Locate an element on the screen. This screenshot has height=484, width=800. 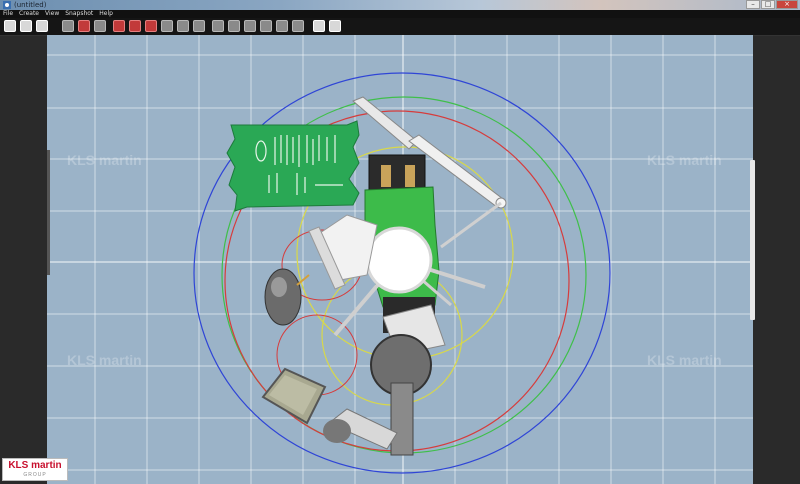
grid-toggle-button is located at coordinates (119, 26).